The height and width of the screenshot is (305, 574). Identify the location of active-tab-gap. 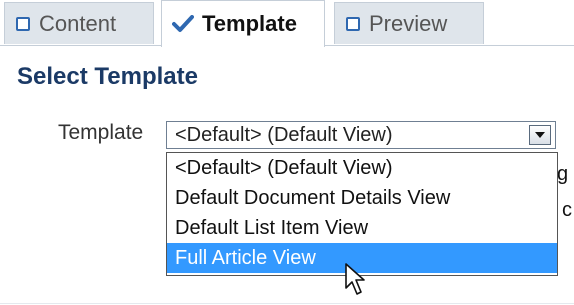
(243, 46).